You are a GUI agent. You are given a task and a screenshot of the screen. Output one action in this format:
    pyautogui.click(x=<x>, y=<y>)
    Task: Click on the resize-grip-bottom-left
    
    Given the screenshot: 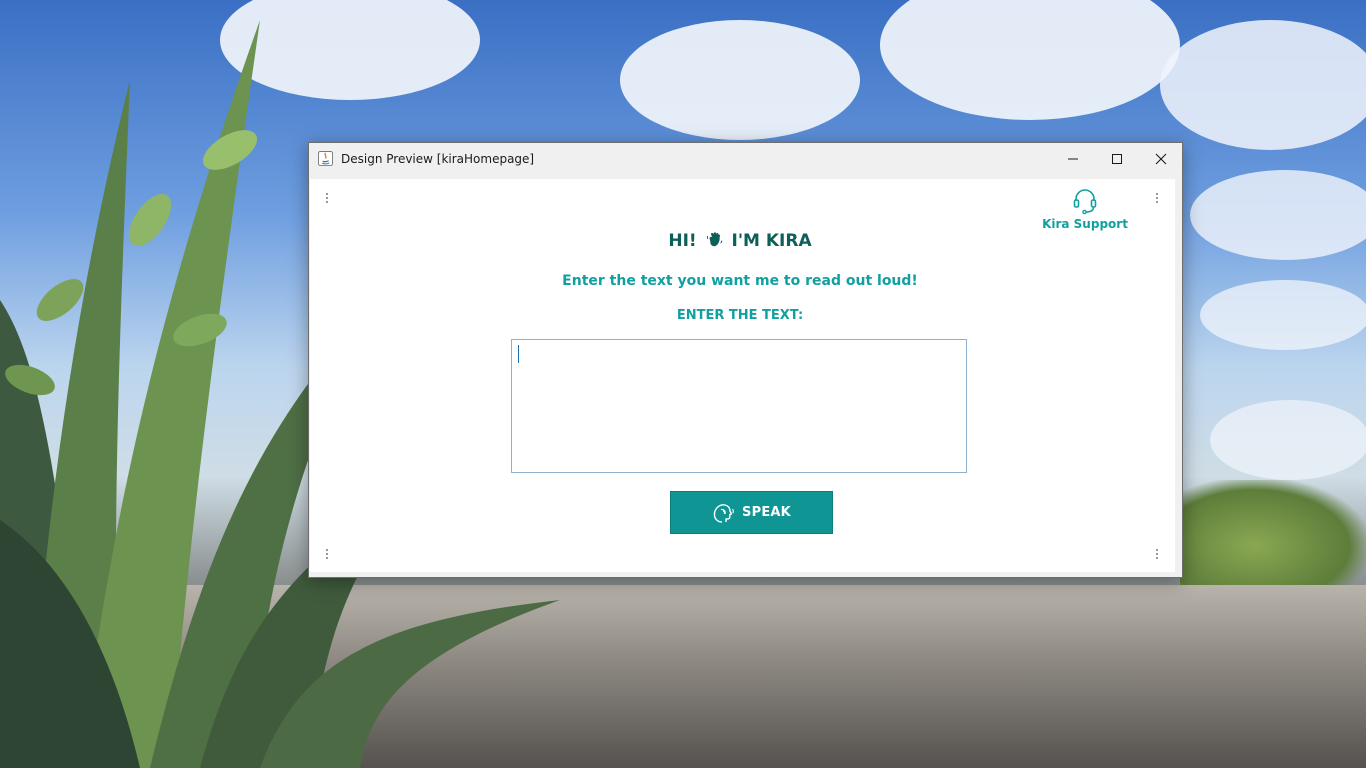 What is the action you would take?
    pyautogui.click(x=327, y=556)
    